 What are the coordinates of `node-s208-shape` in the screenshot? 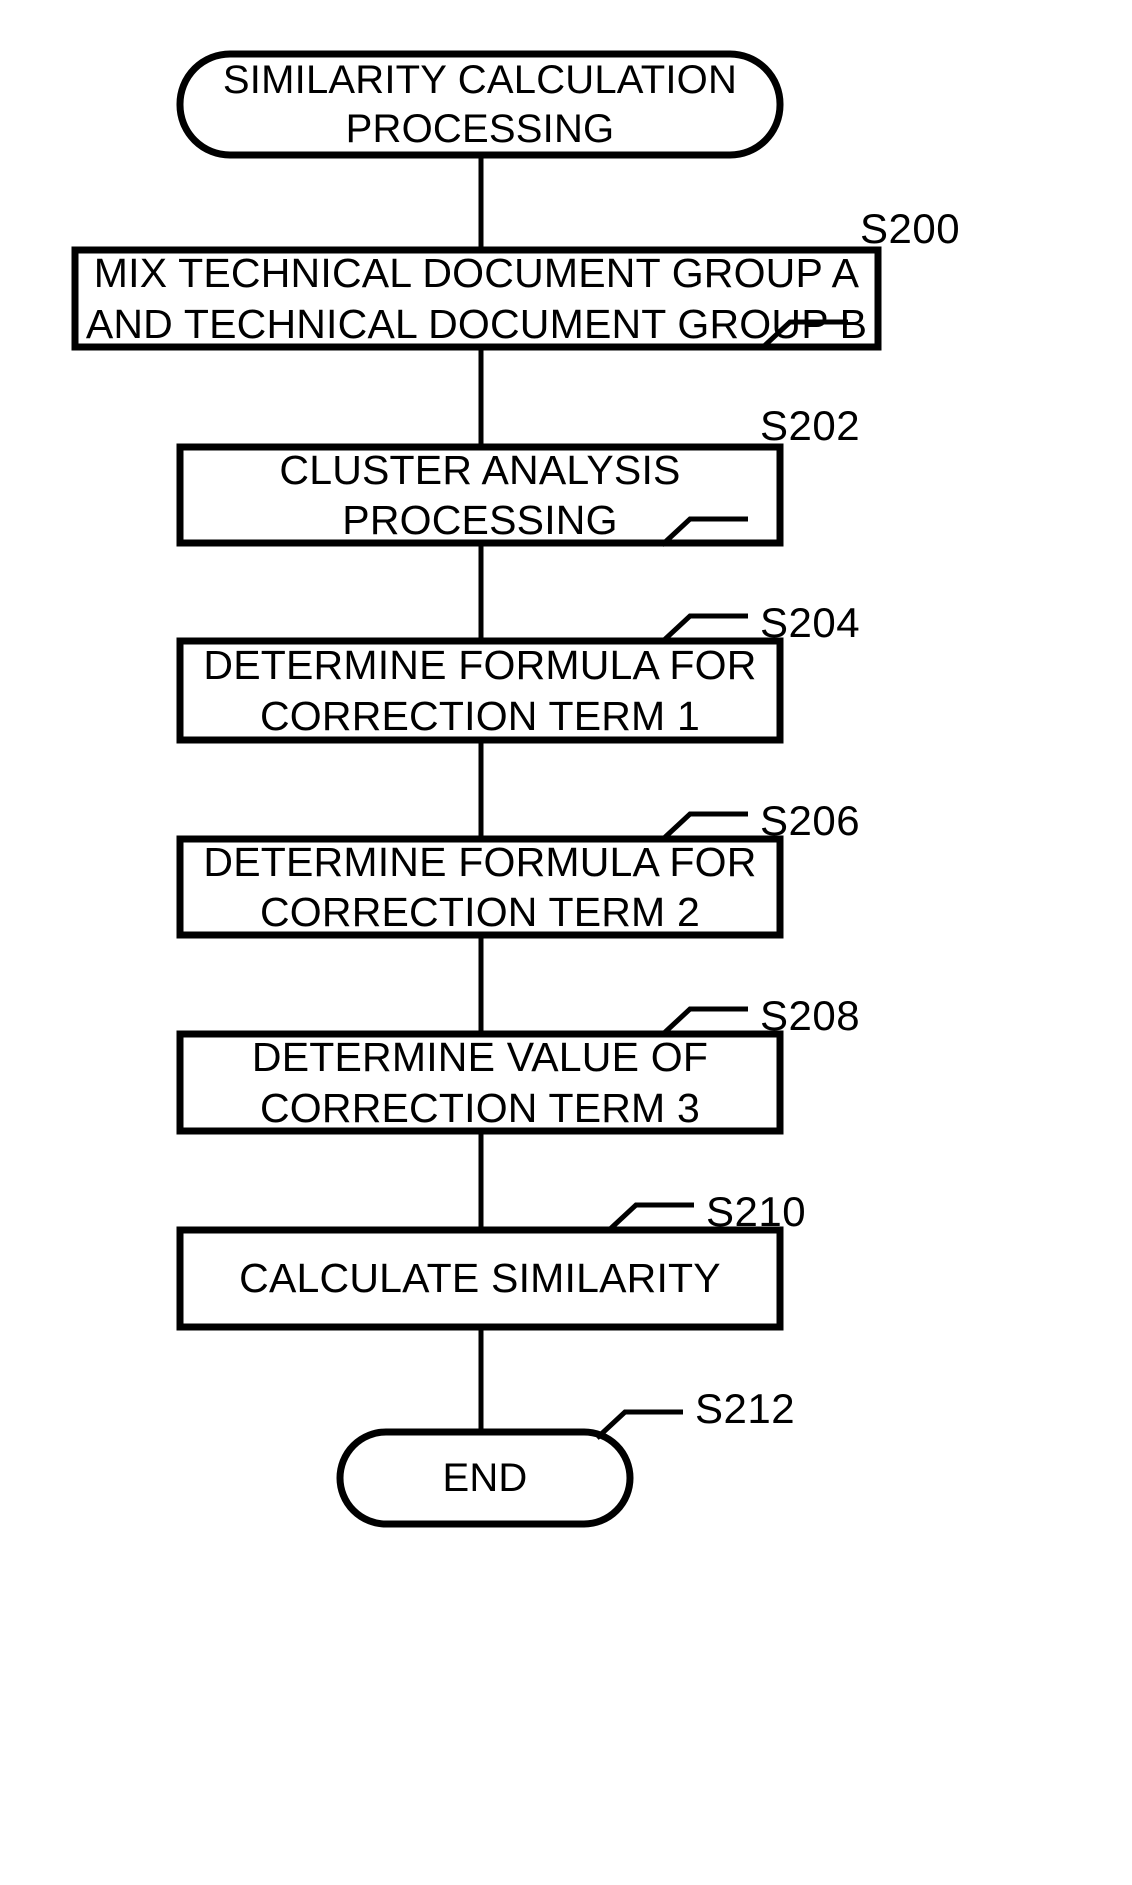 It's located at (480, 1082).